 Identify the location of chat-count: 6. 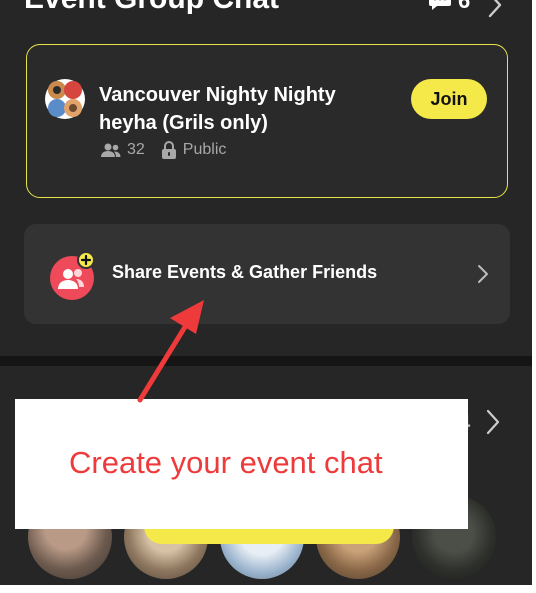
(449, 7).